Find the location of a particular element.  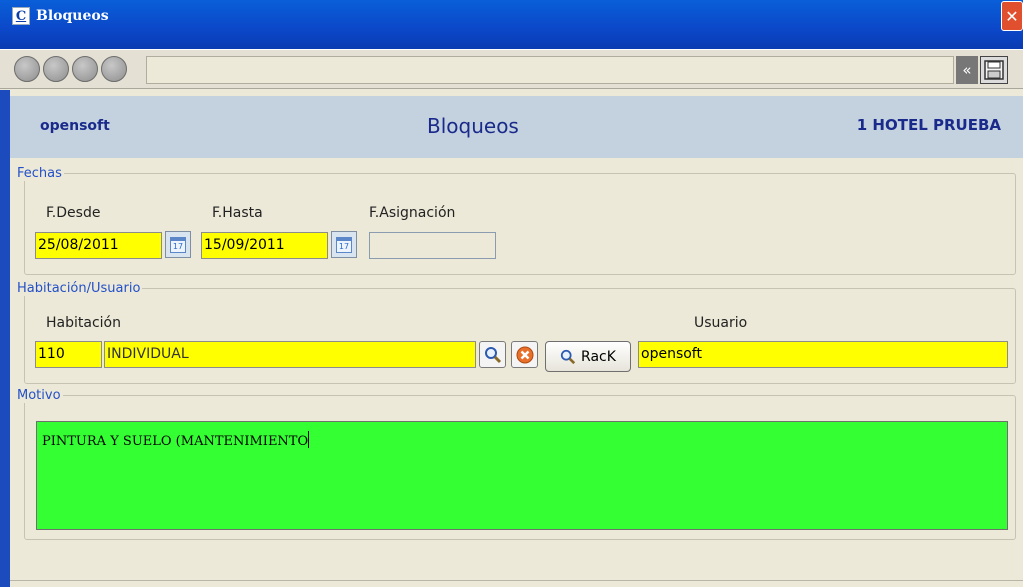

rack-button: RacK is located at coordinates (588, 356).